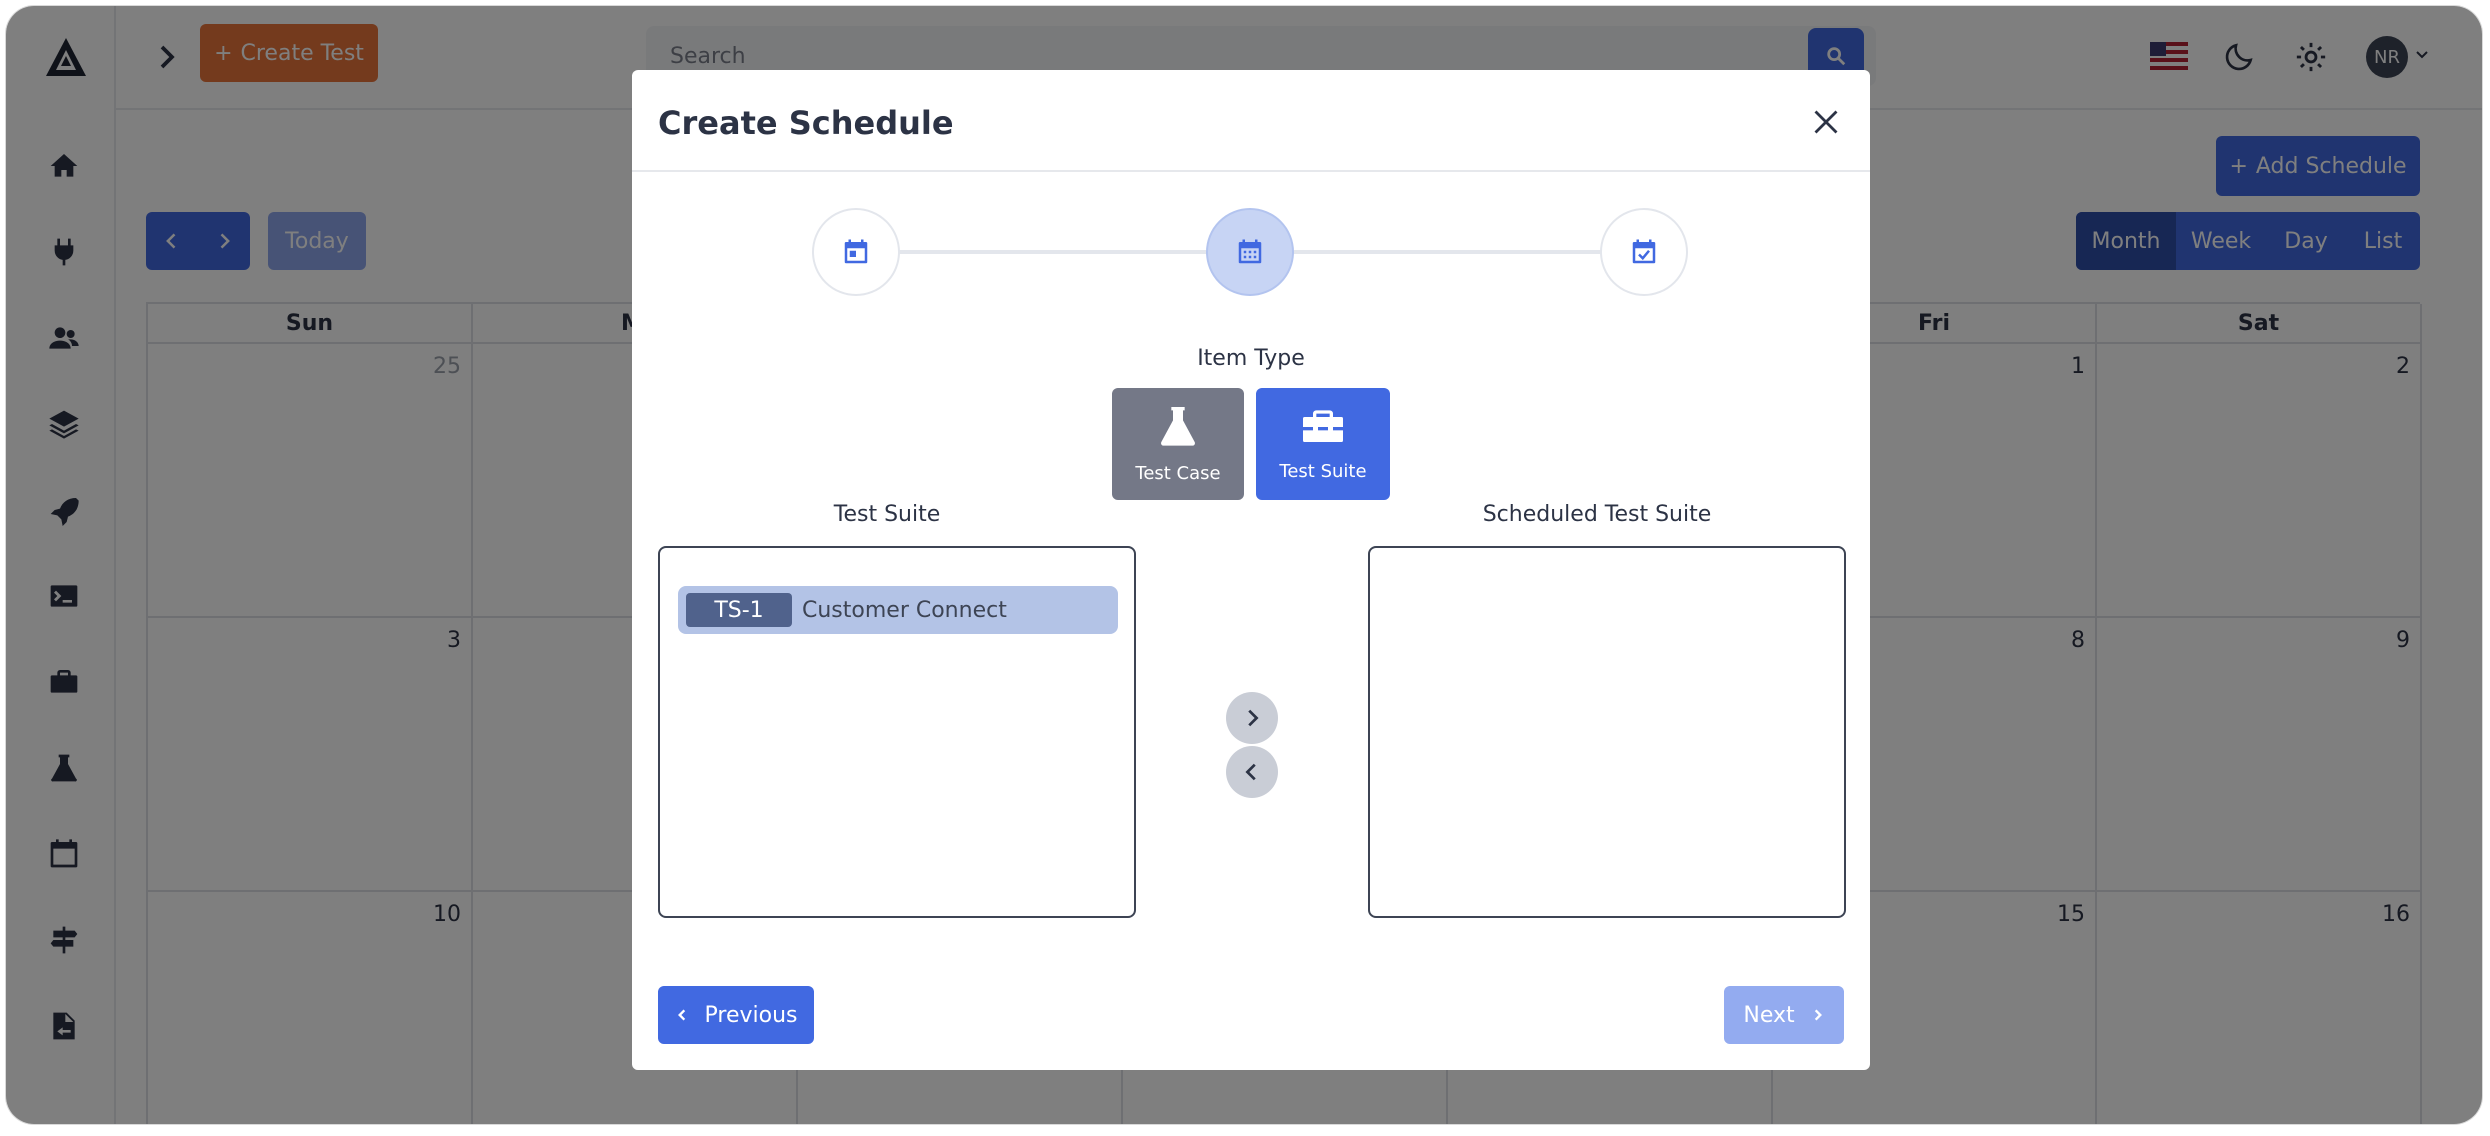  I want to click on test-case-type-button: Test Case, so click(1178, 444).